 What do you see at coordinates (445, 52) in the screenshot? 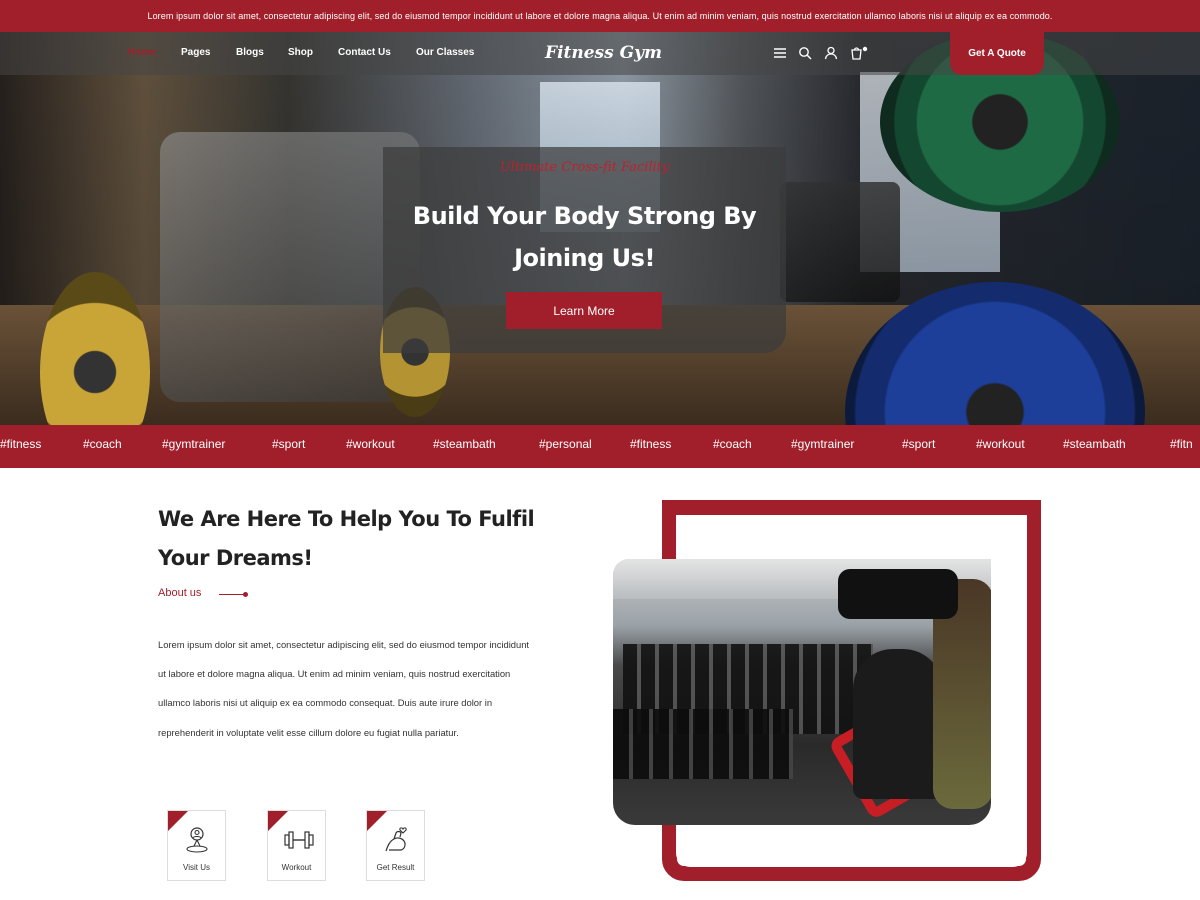
I see `nav-item-our-classes: Our Classes` at bounding box center [445, 52].